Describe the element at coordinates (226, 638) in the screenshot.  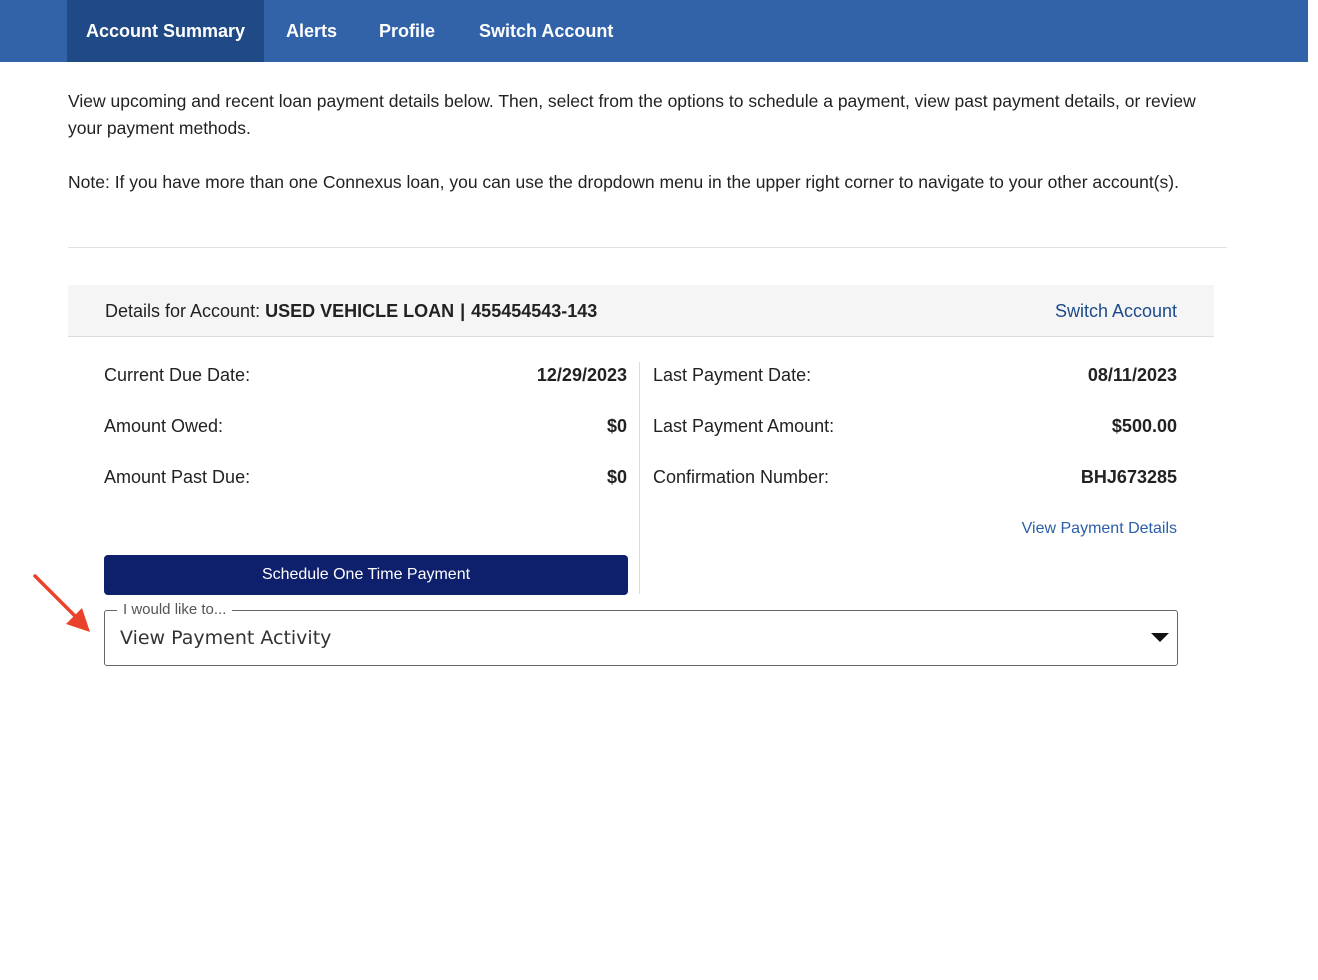
I see `select-value: View Payment Activity` at that location.